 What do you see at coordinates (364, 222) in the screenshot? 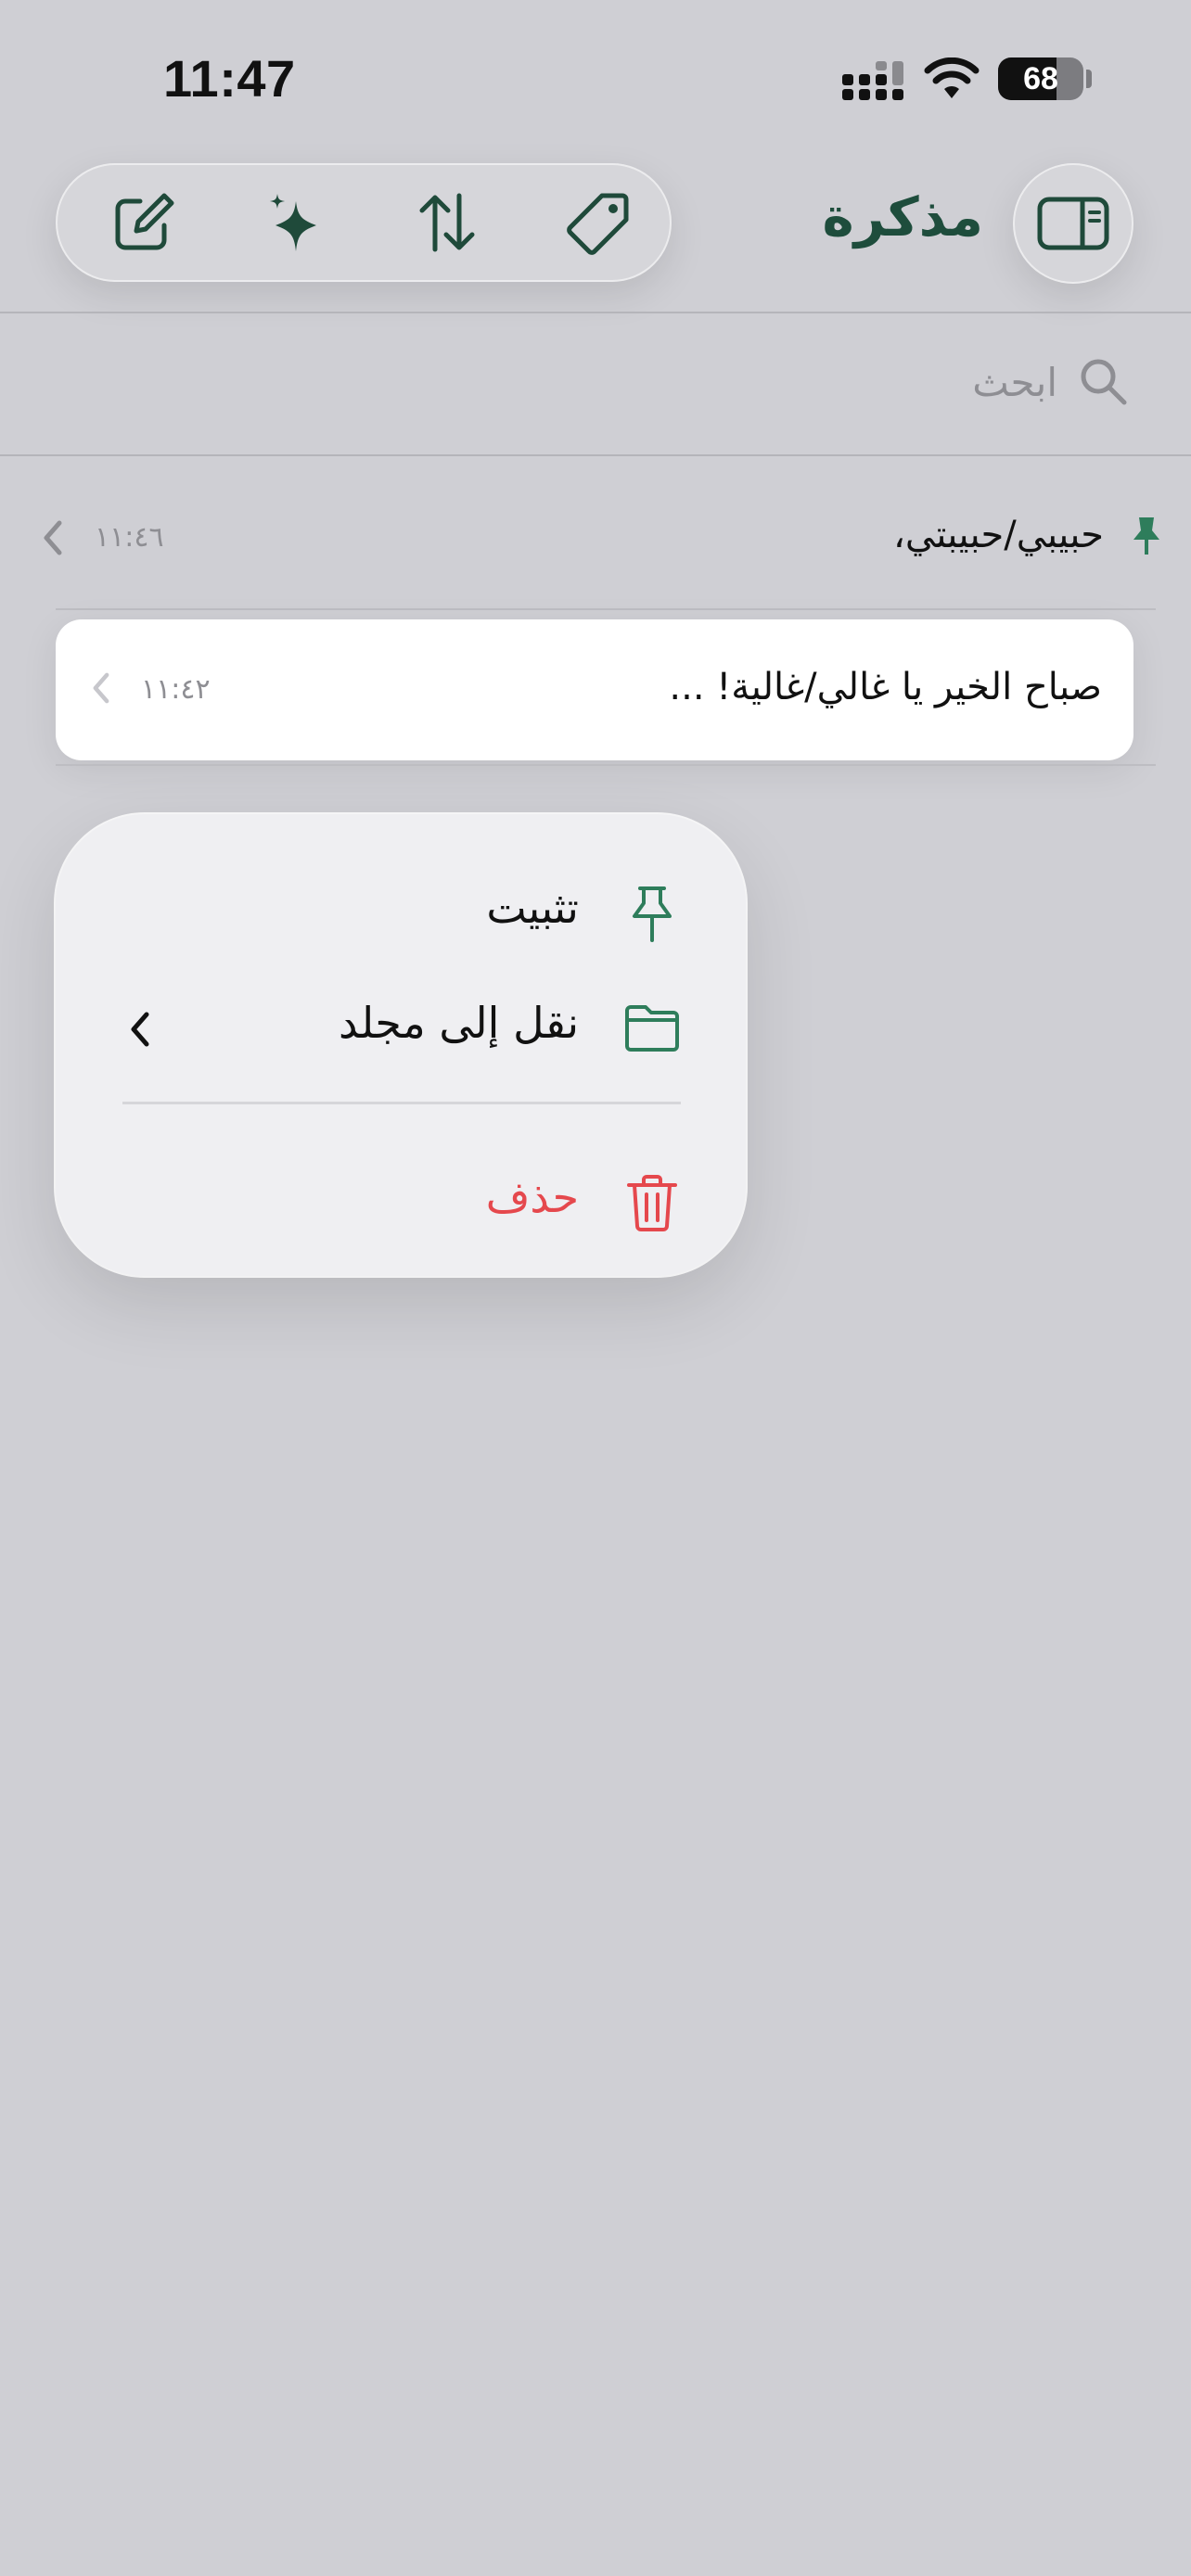
I see `note-toolbar` at bounding box center [364, 222].